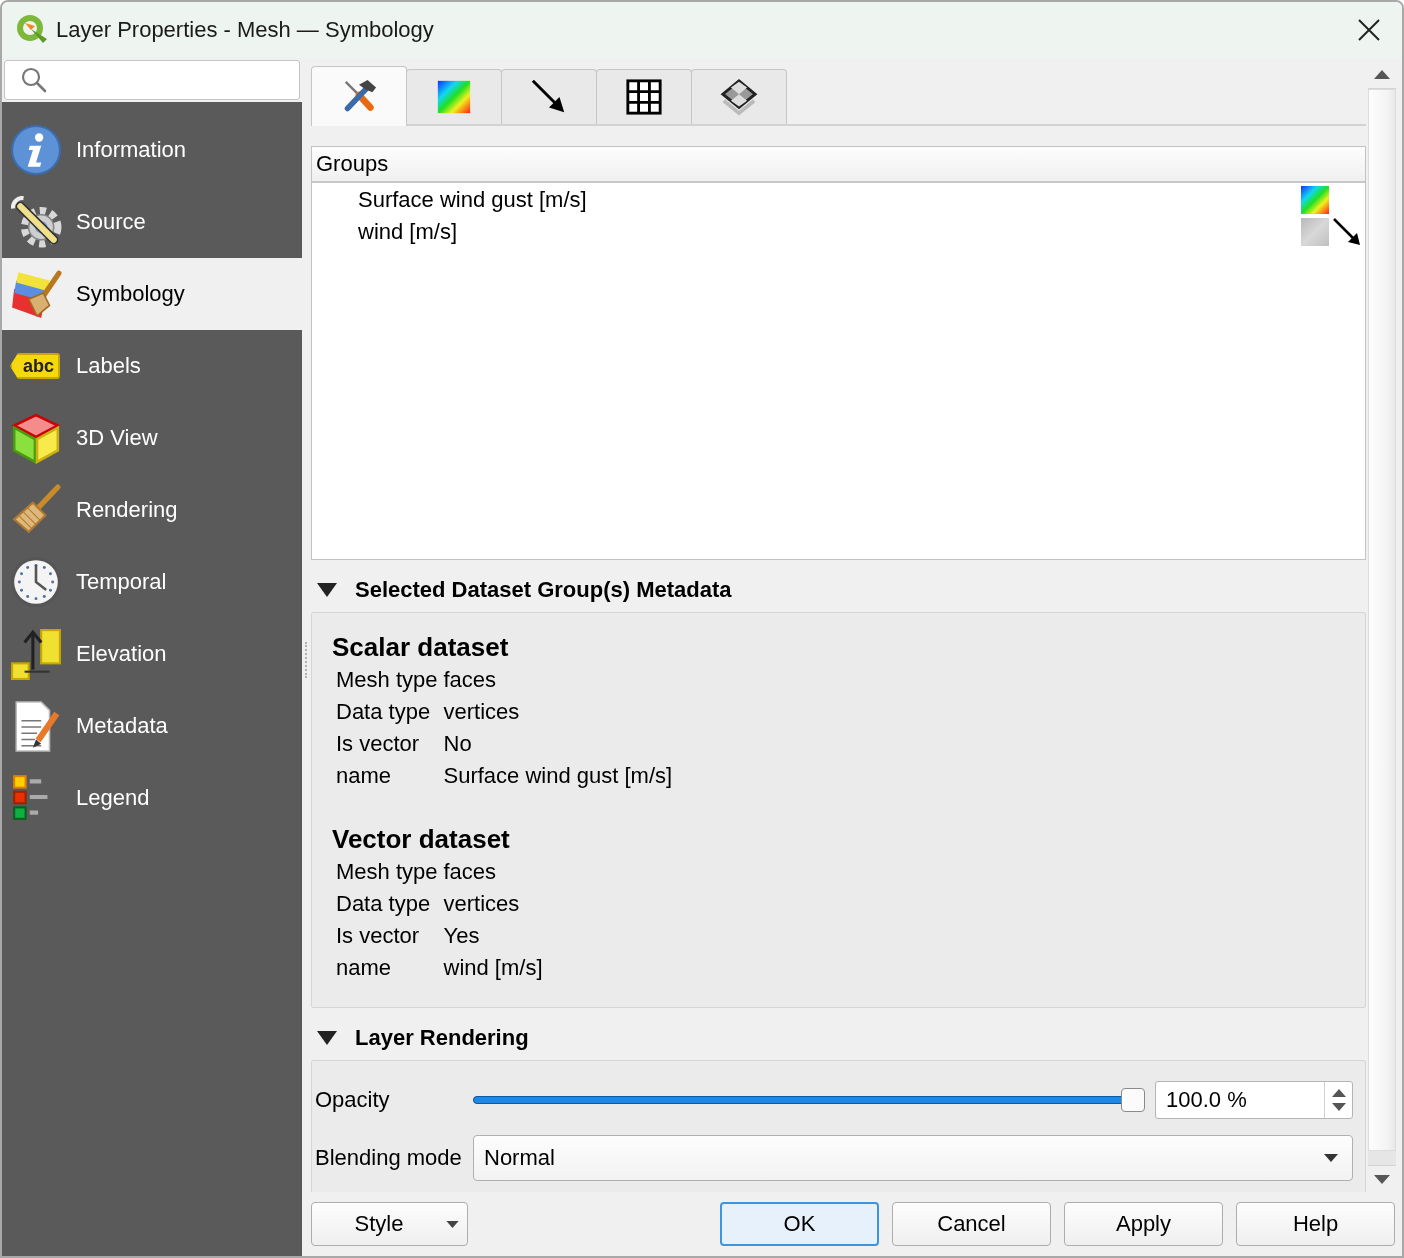  What do you see at coordinates (1338, 1093) in the screenshot?
I see `spin-up-icon` at bounding box center [1338, 1093].